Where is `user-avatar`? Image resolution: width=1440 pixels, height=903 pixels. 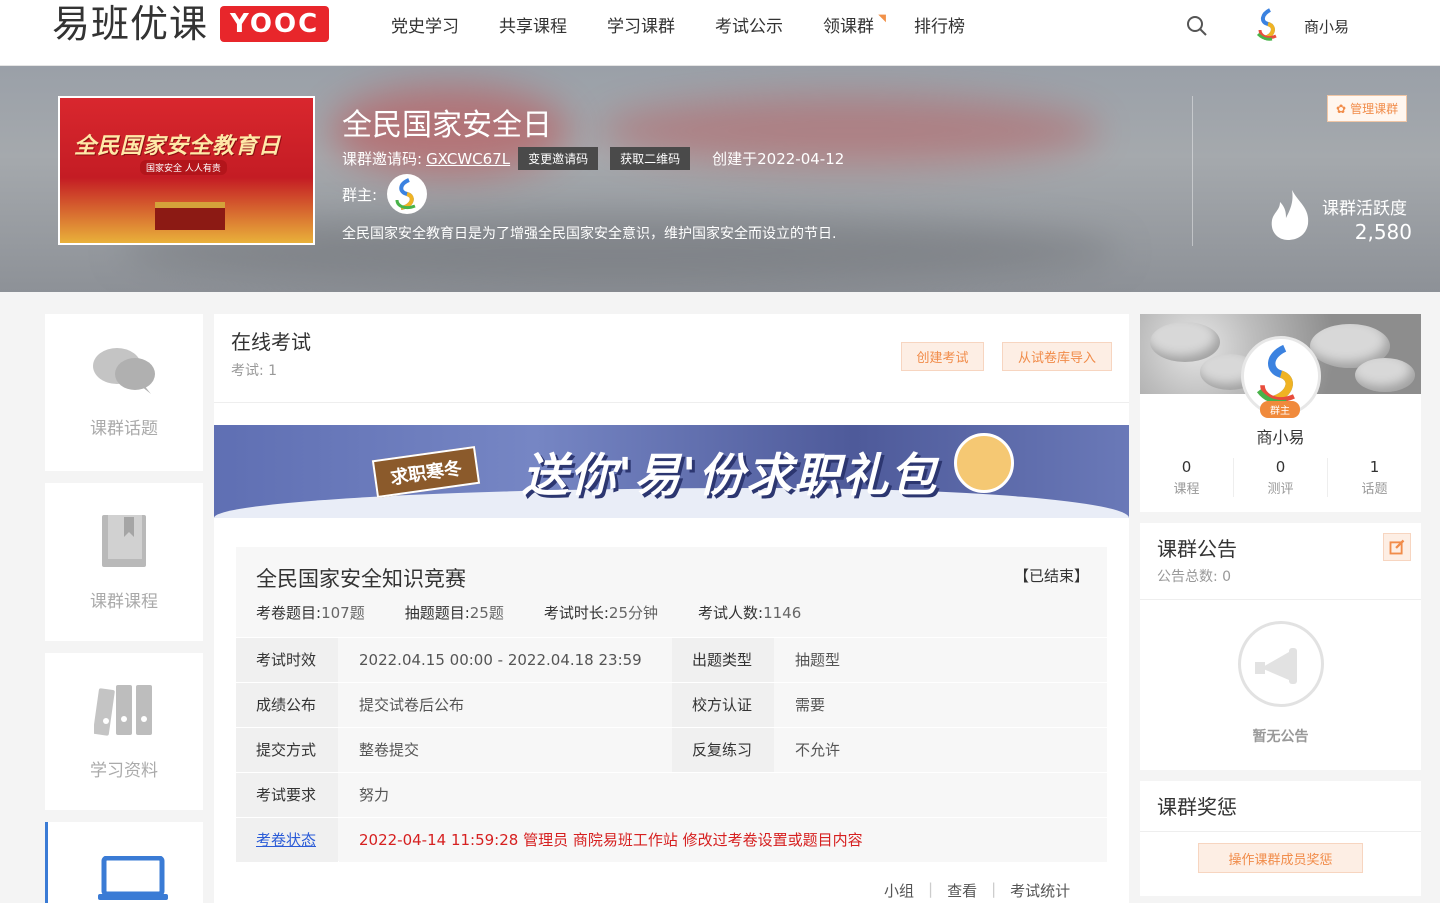 user-avatar is located at coordinates (1269, 25).